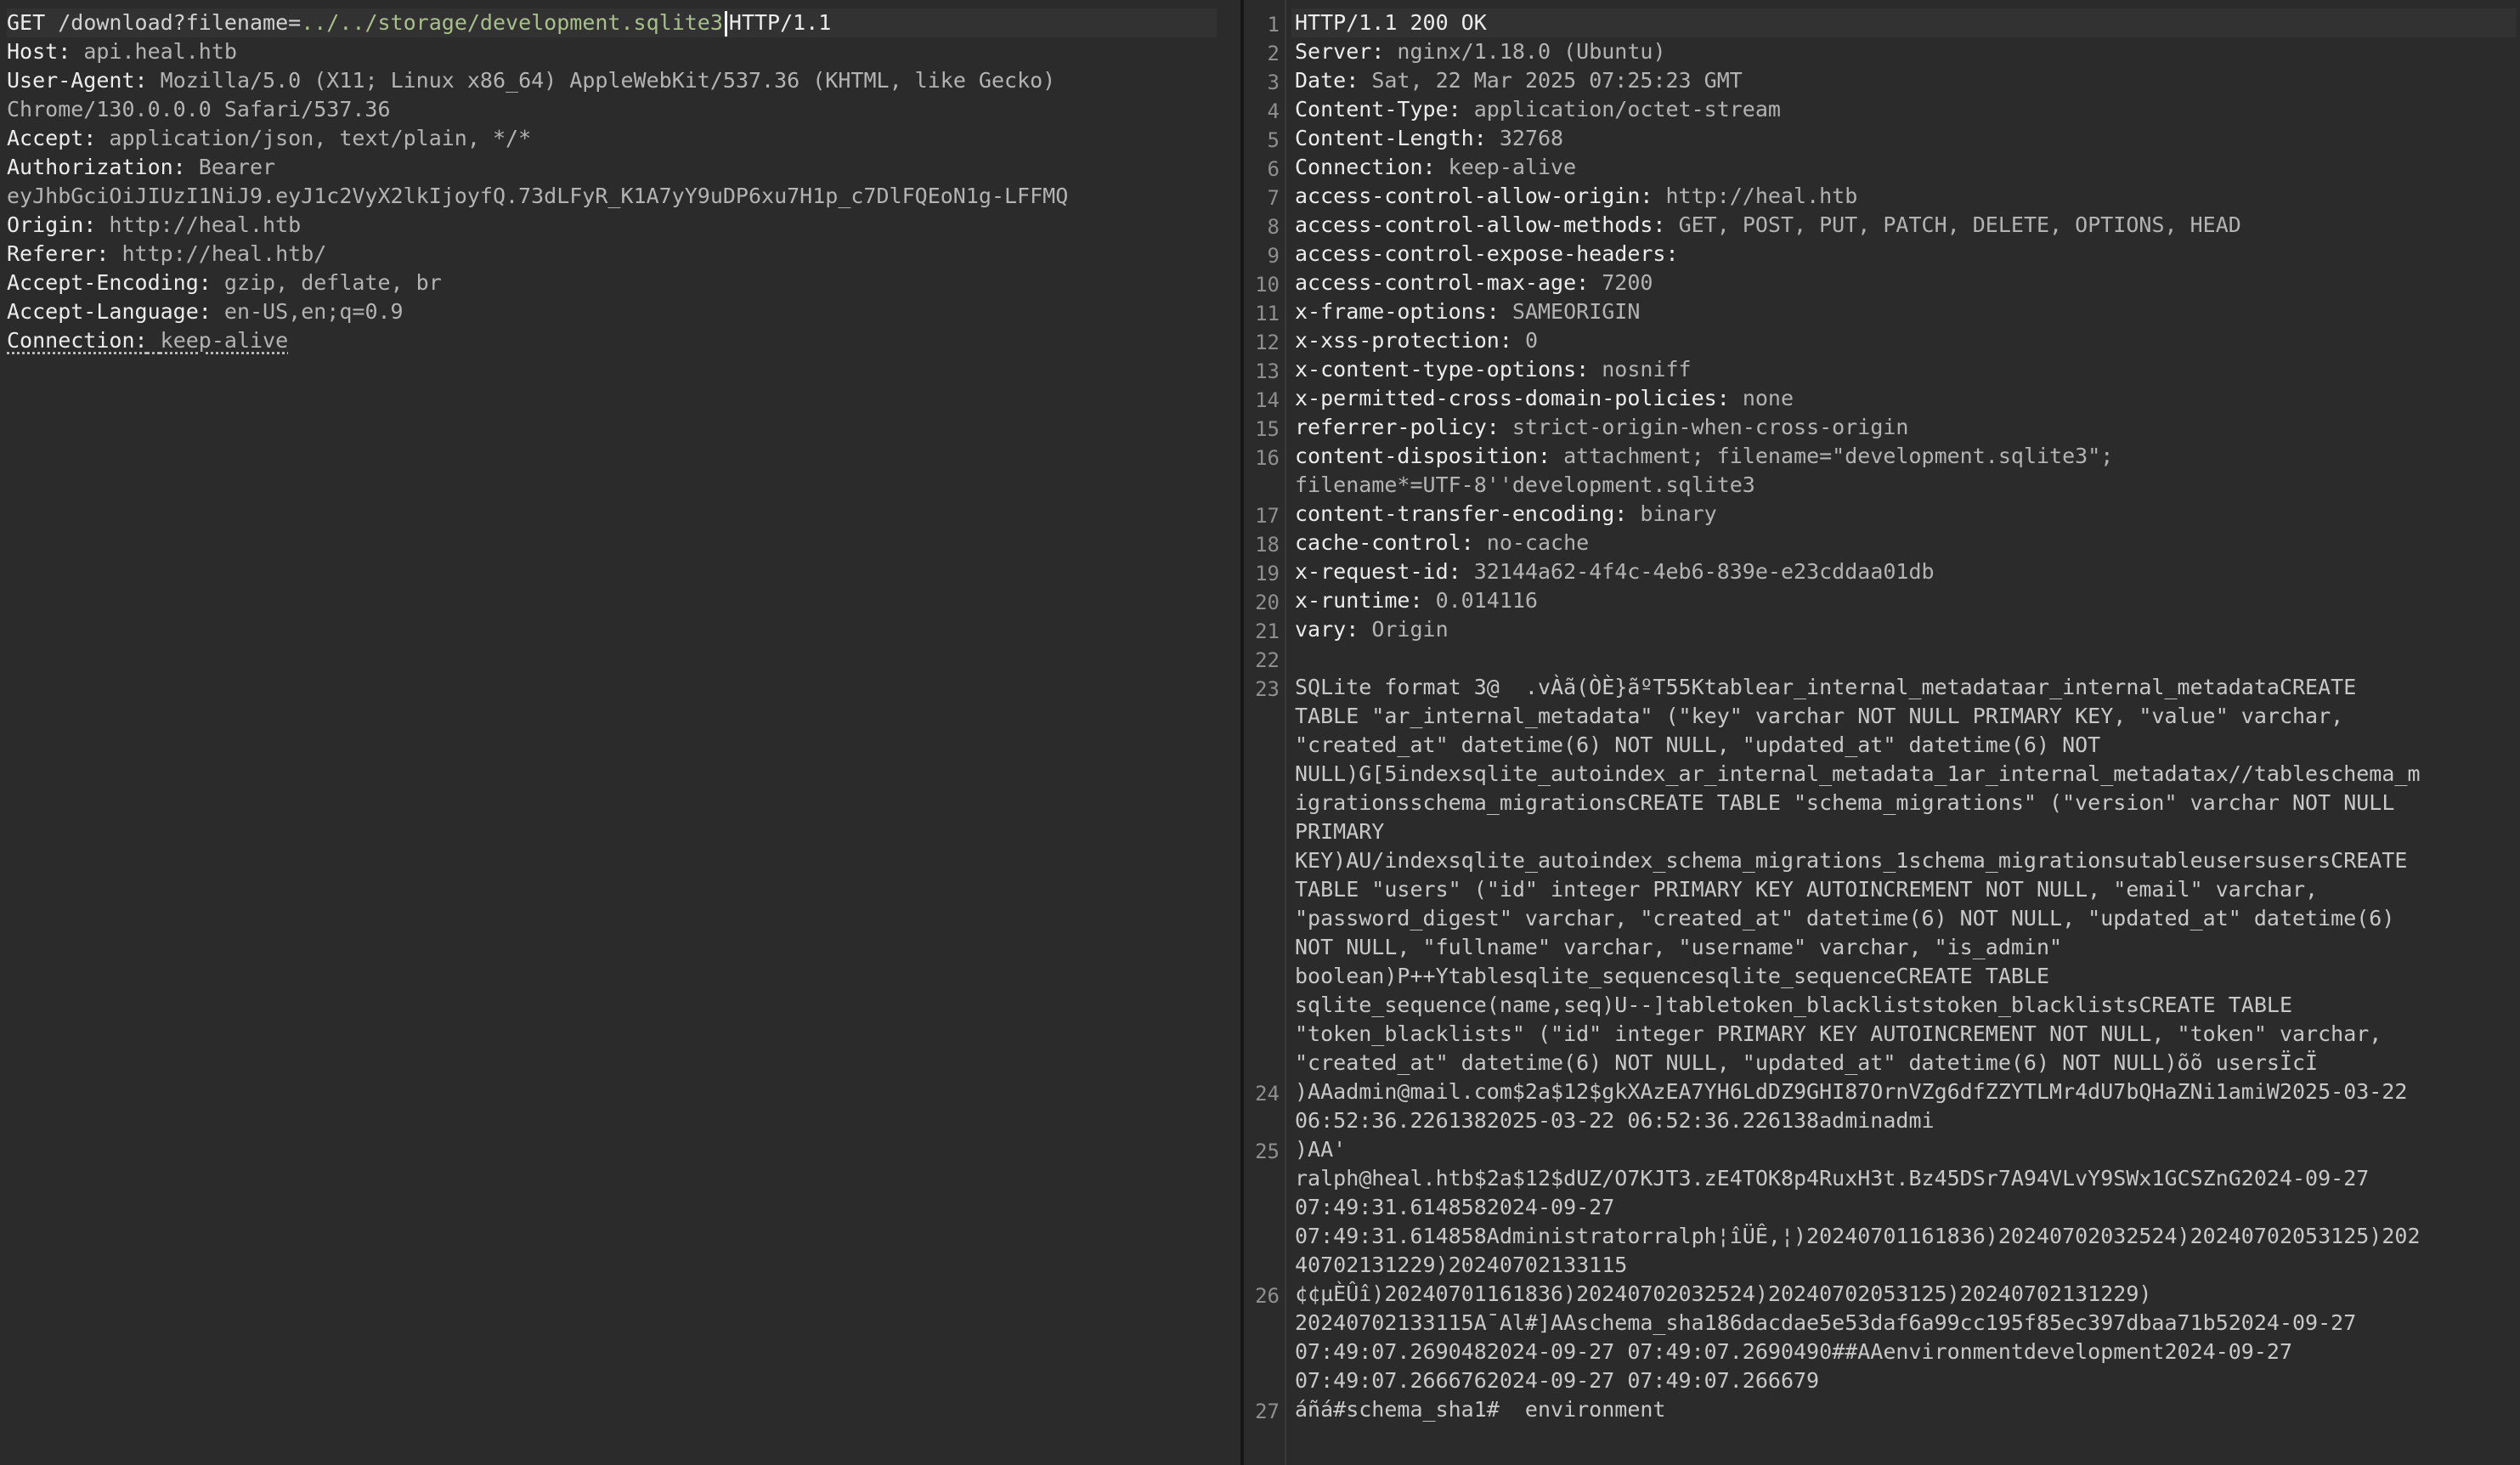 This screenshot has width=2520, height=1465. I want to click on line-number: 1, so click(1273, 25).